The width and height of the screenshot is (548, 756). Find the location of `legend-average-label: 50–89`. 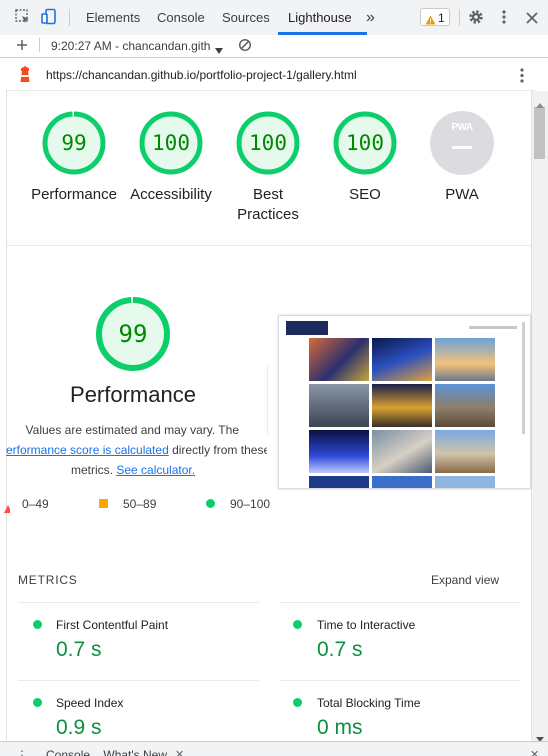

legend-average-label: 50–89 is located at coordinates (140, 504).